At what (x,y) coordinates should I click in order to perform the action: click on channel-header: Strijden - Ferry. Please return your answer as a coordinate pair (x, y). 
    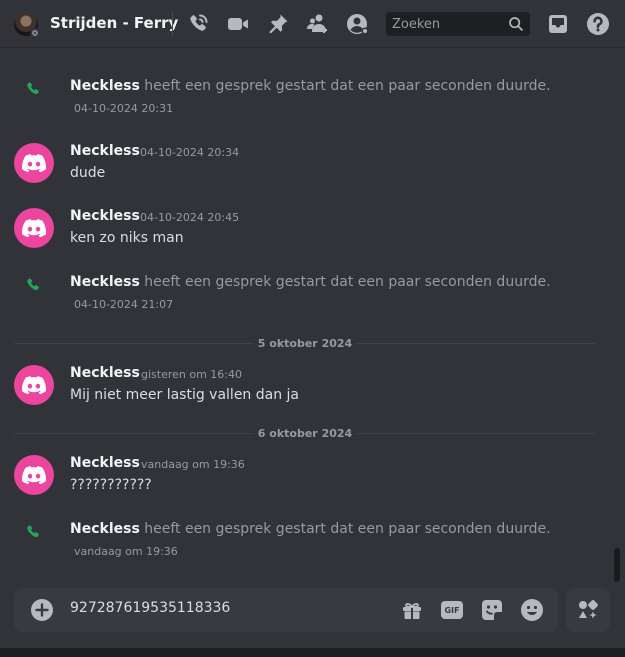
    Looking at the image, I should click on (312, 24).